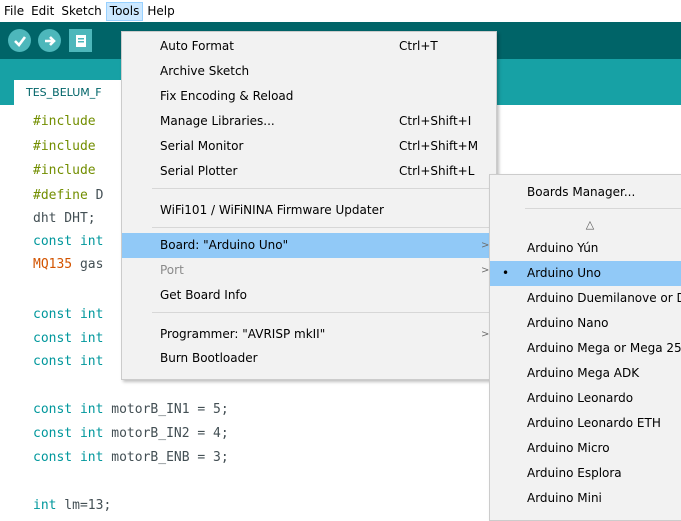  I want to click on menu-item-archive-sketch: Archive Sketch, so click(309, 71).